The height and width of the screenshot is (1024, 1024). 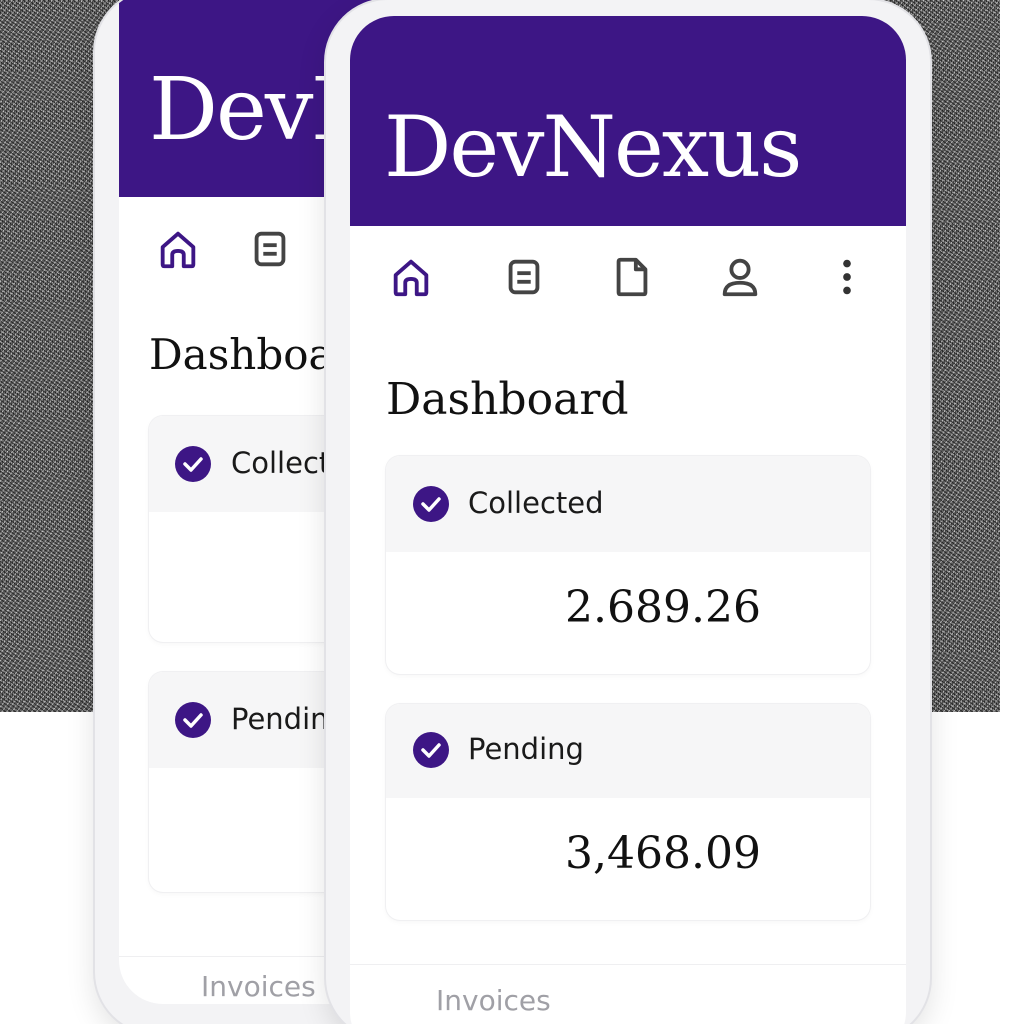 What do you see at coordinates (526, 749) in the screenshot?
I see `card-label: Pending` at bounding box center [526, 749].